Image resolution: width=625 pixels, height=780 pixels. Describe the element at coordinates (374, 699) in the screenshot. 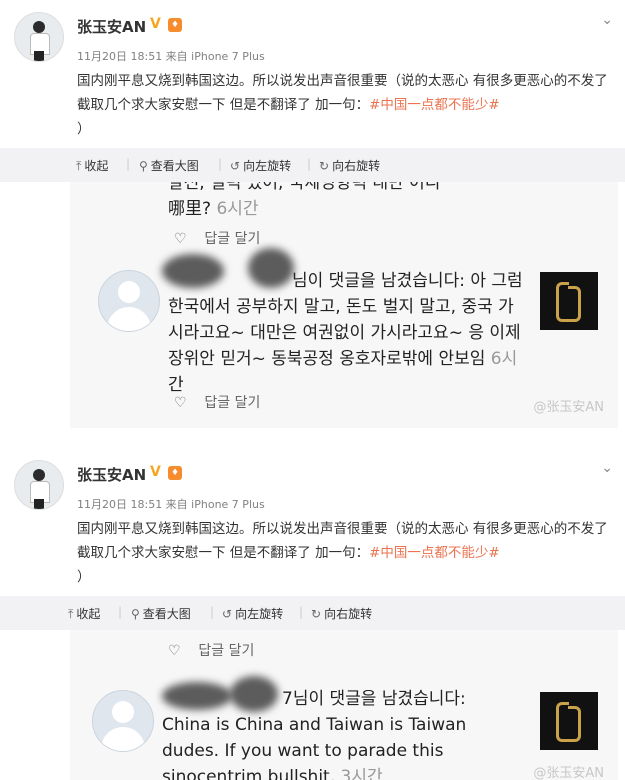

I see `comment-line: 7님이 댓글을 남겼습니다:` at that location.